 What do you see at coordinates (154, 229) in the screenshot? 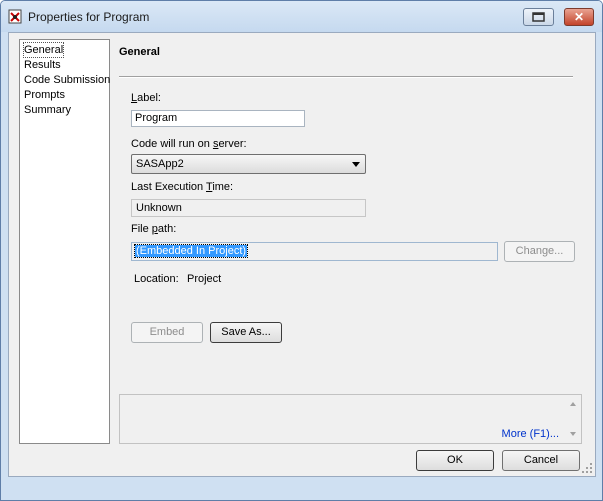
I see `file-path-label: File path:` at bounding box center [154, 229].